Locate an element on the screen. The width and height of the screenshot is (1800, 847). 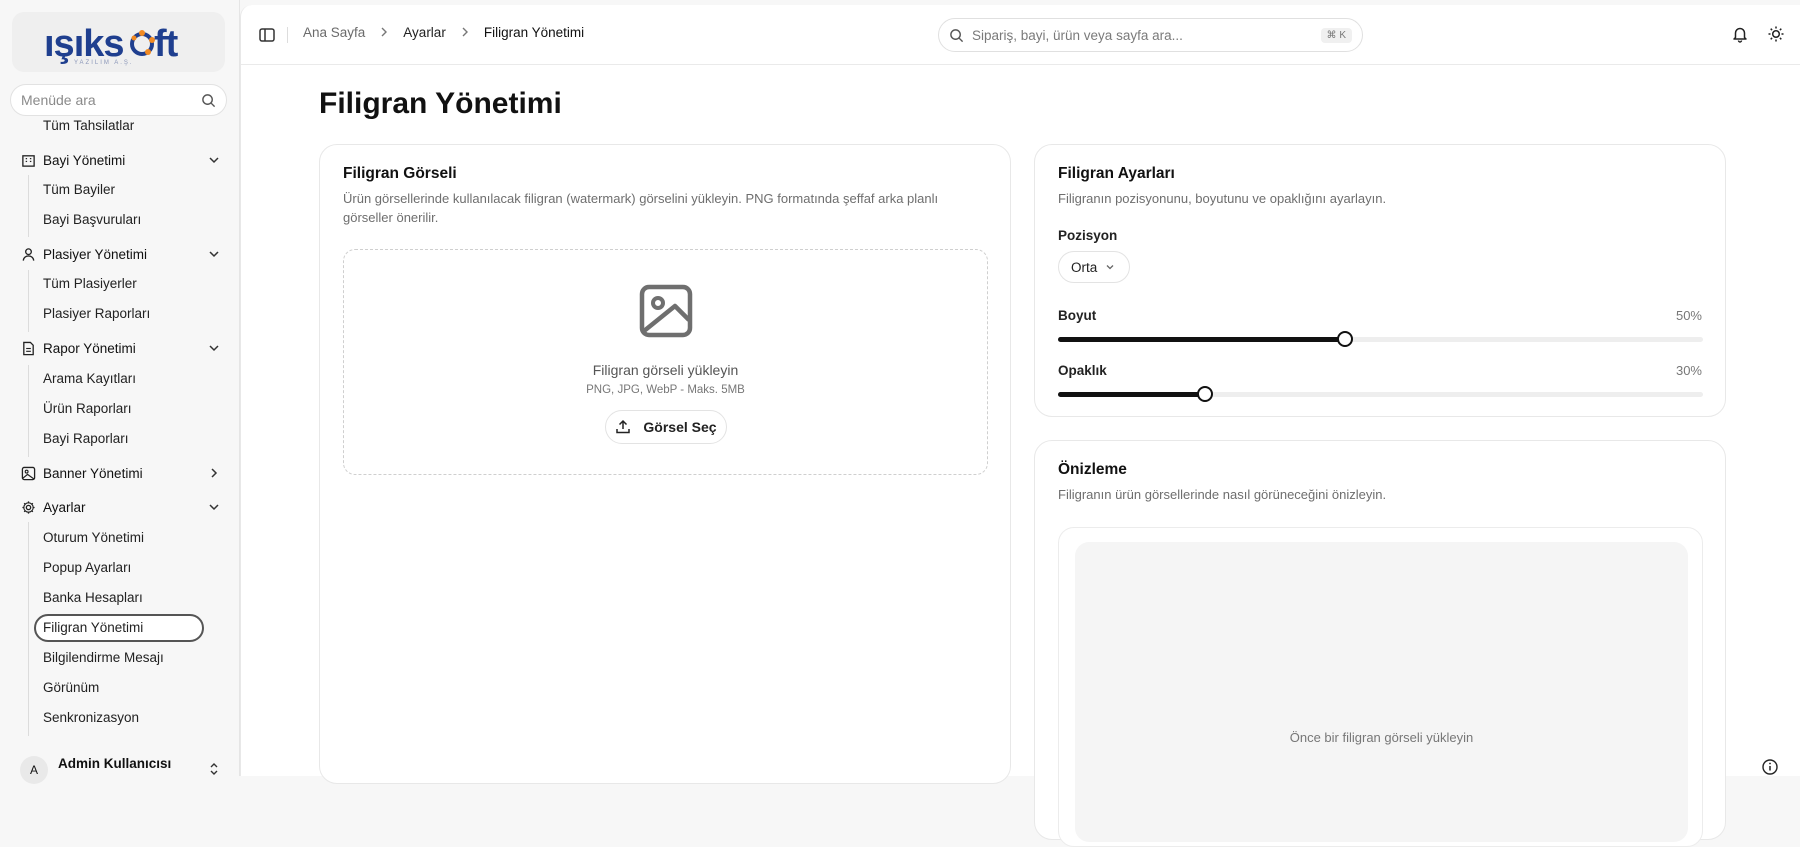
sidebar-item-senkronizasyon: Senkronizasyon is located at coordinates (91, 717).